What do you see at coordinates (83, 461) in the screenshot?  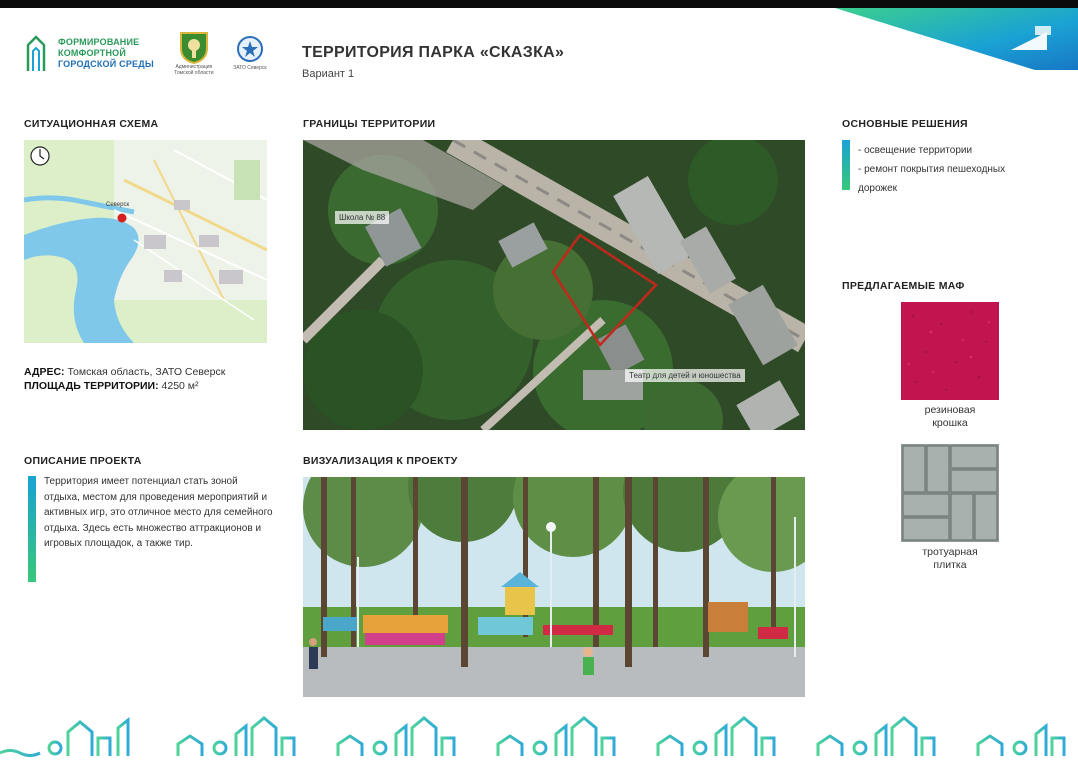 I see `description-heading: ОПИСАНИЕ ПРОЕКТА` at bounding box center [83, 461].